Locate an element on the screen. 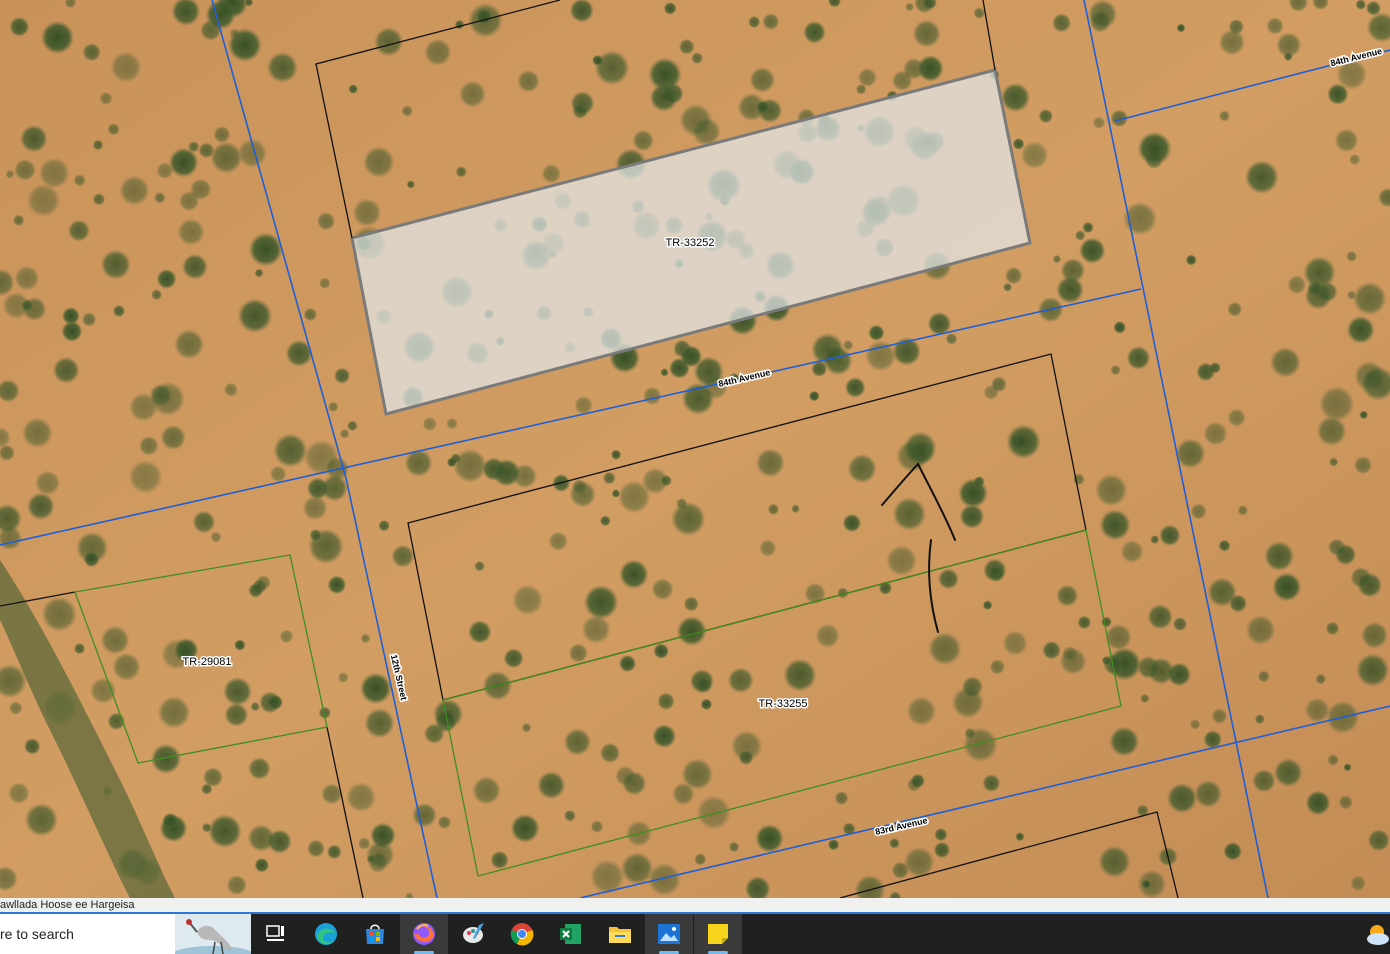 The width and height of the screenshot is (1390, 954). excel-icon is located at coordinates (571, 934).